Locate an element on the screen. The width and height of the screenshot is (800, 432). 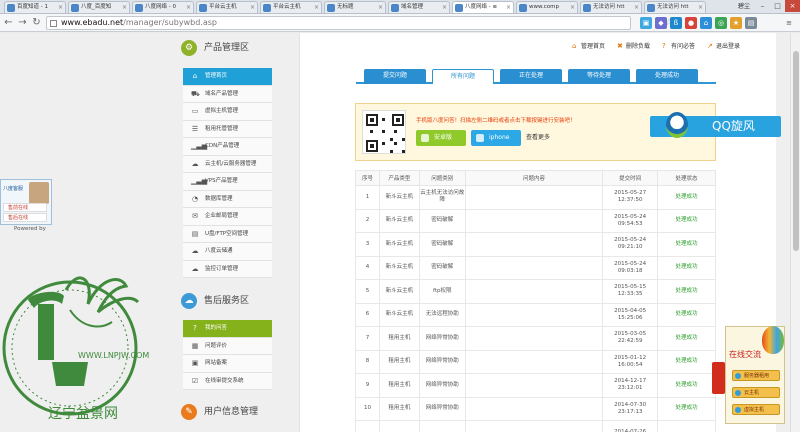
sidebar-item: ⌂ 管理首页 is located at coordinates (227, 77).